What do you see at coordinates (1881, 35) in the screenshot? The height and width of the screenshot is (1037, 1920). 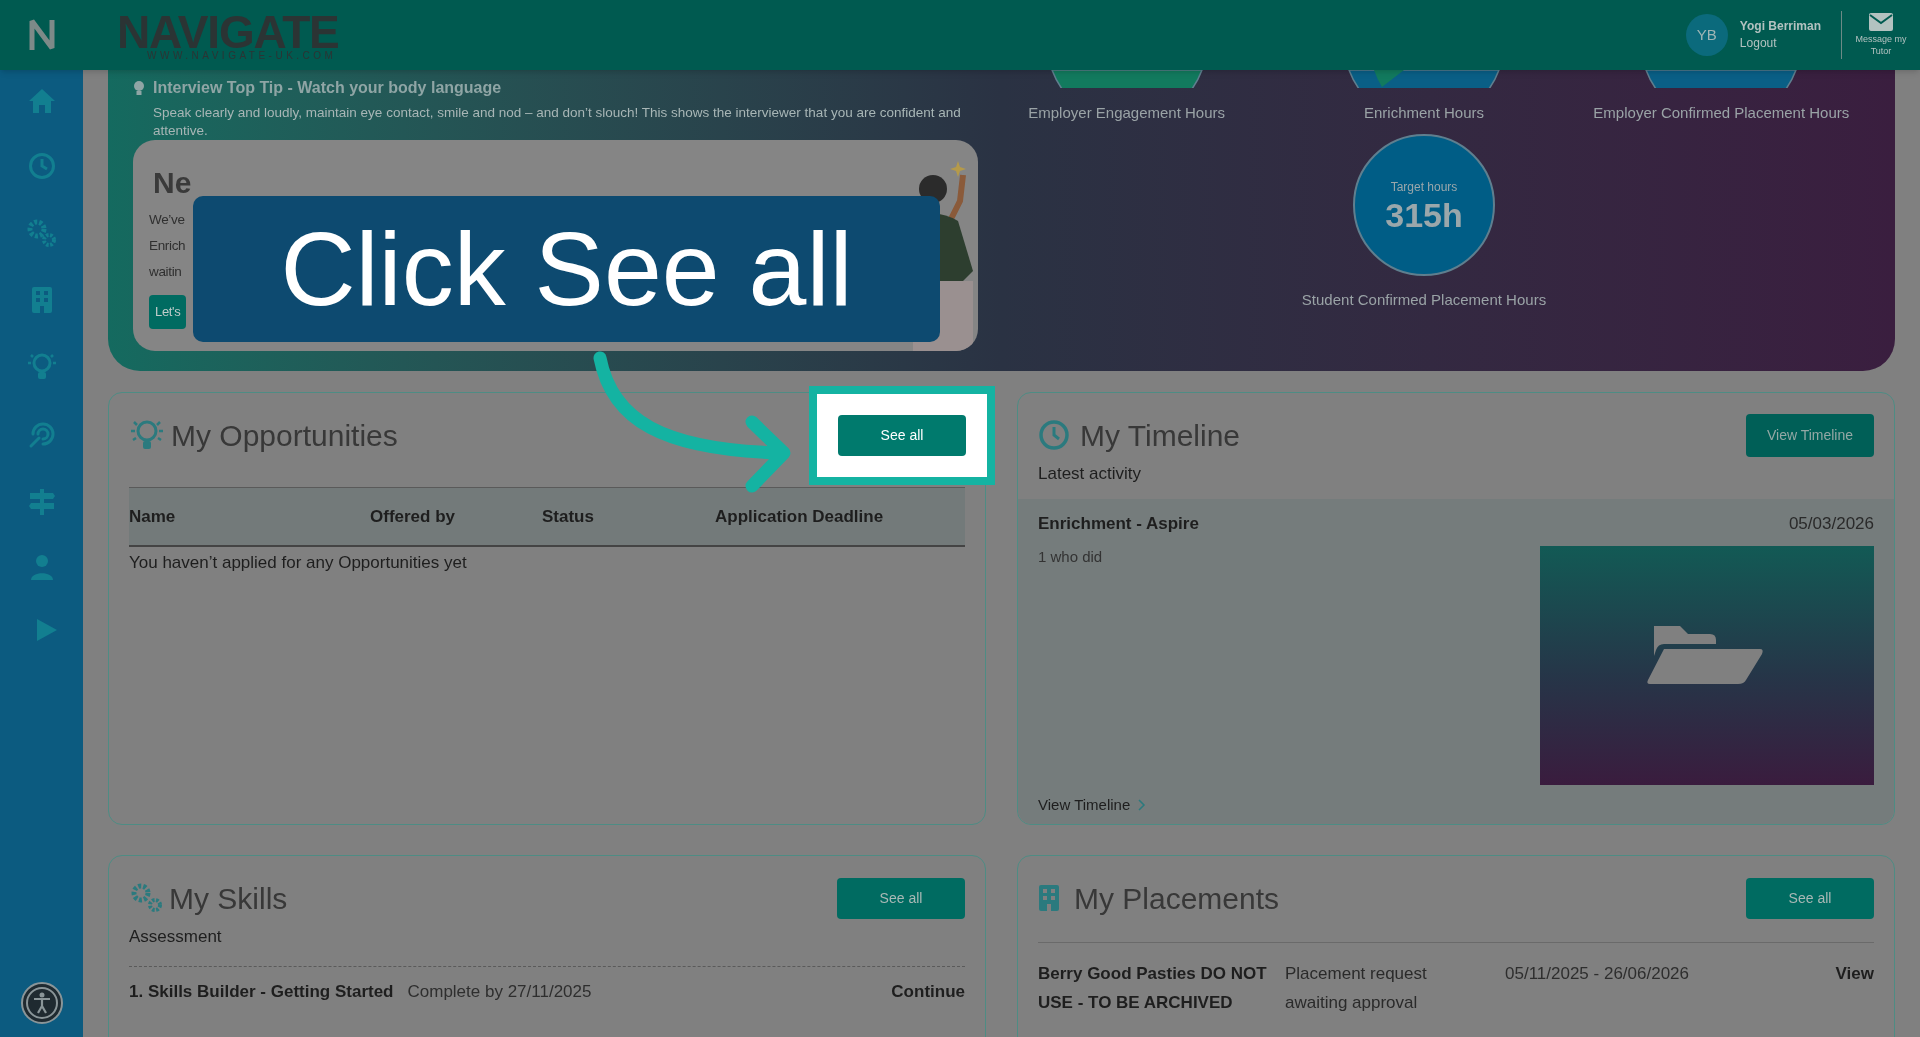 I see `message-tutor-button: Message my Tutor` at bounding box center [1881, 35].